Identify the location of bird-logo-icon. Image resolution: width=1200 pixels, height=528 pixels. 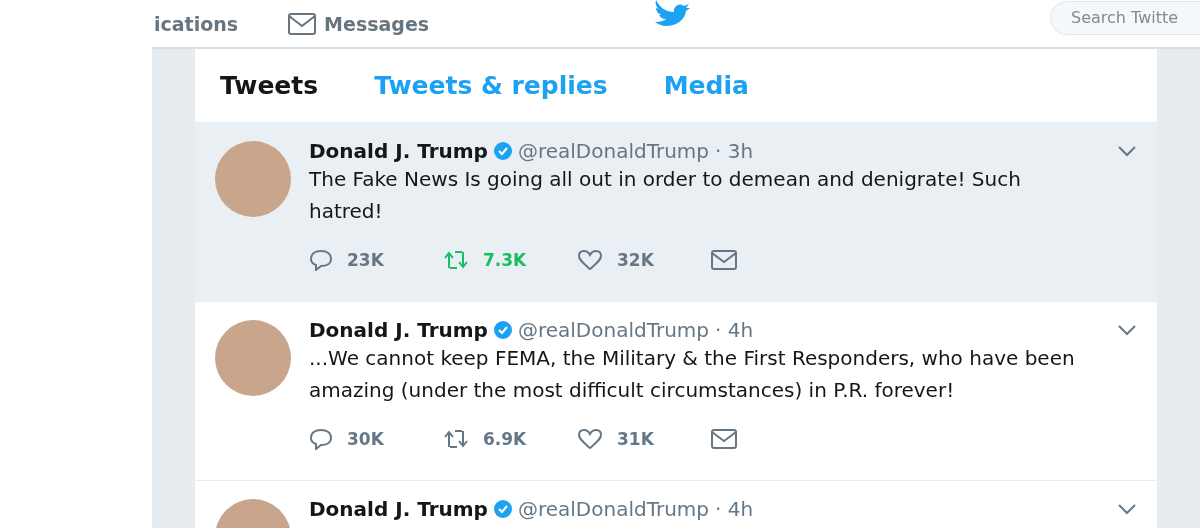
(672, 13).